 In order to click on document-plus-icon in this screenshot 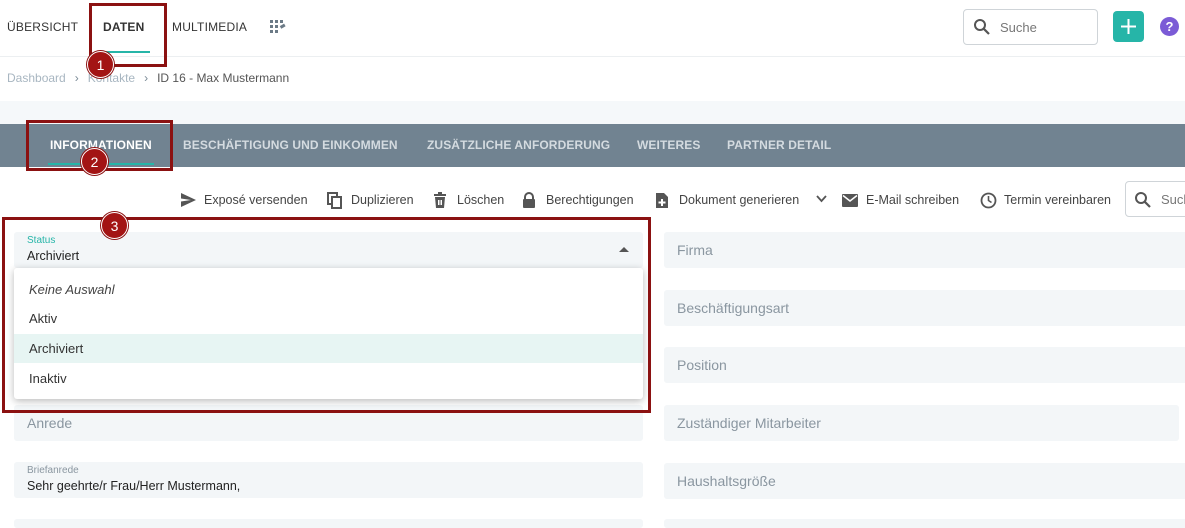, I will do `click(662, 200)`.